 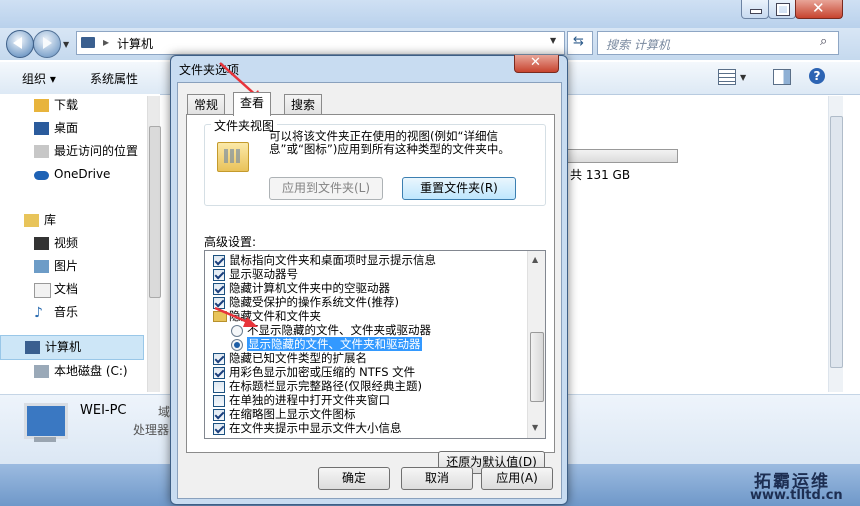 I want to click on tab-view: 查看, so click(x=252, y=104).